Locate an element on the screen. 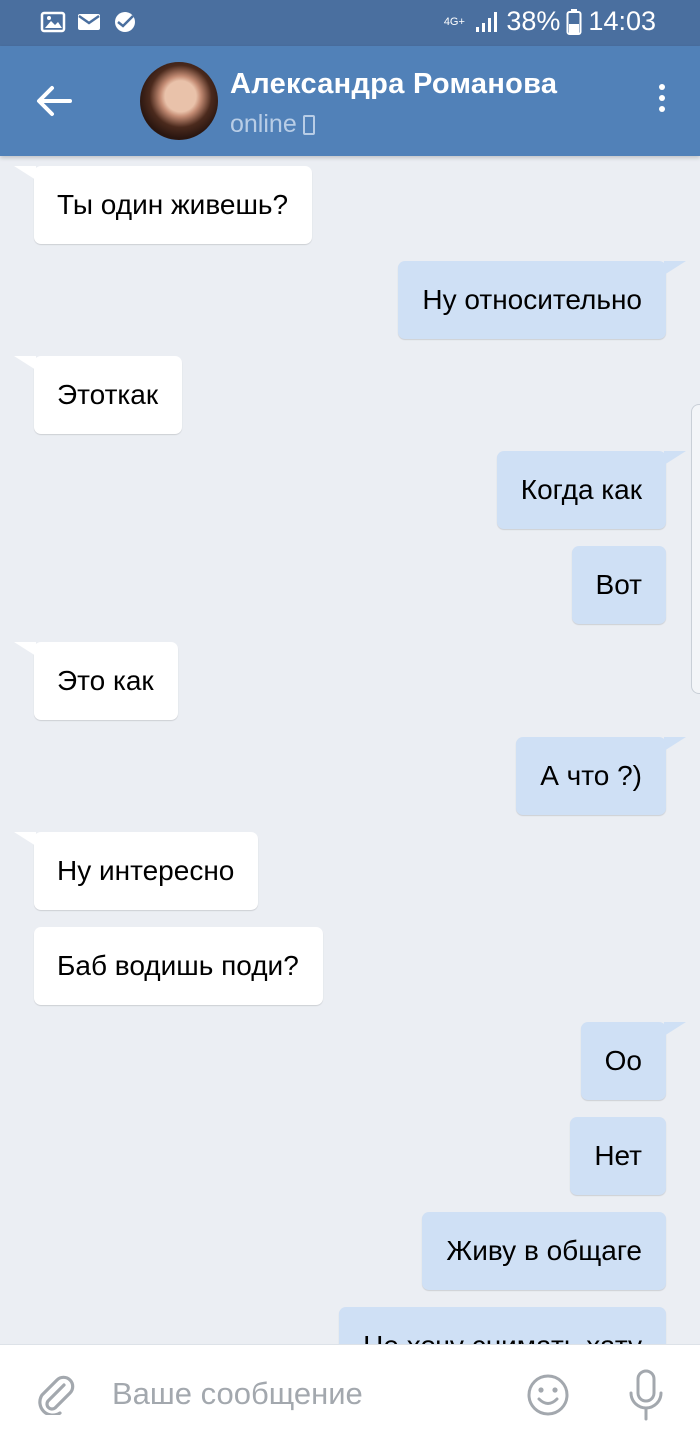  message-bubble-incoming: Баб водишь поди? is located at coordinates (178, 966).